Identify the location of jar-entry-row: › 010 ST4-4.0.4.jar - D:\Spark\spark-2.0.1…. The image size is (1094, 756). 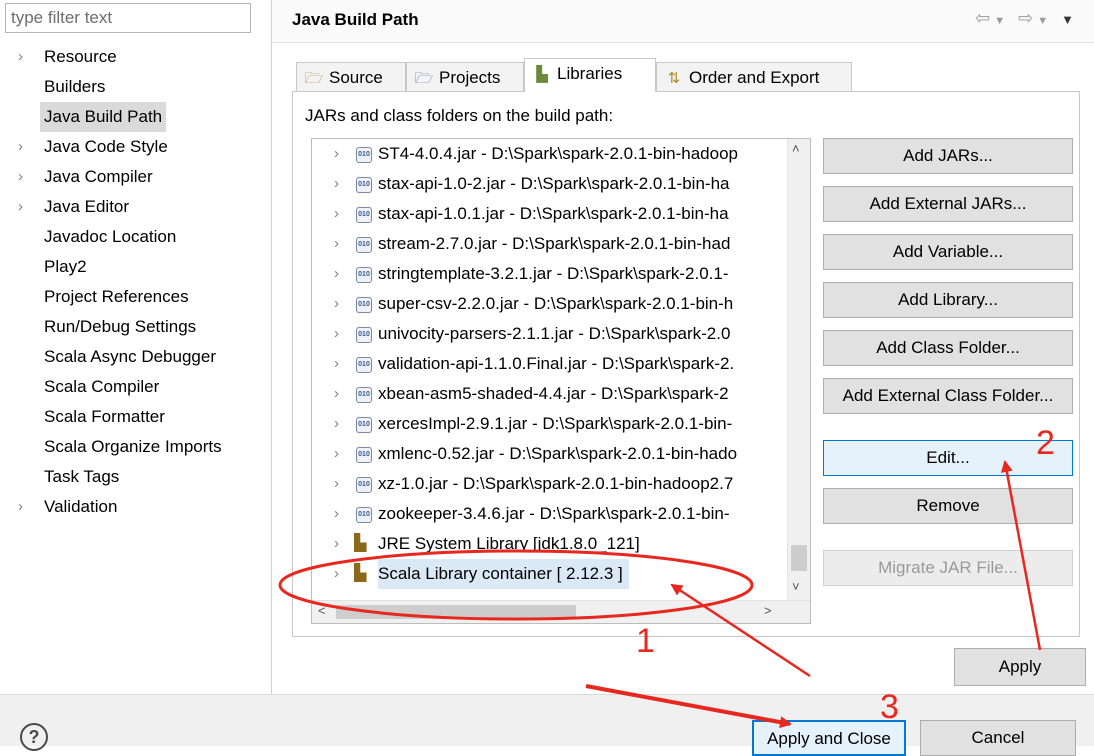
(549, 154).